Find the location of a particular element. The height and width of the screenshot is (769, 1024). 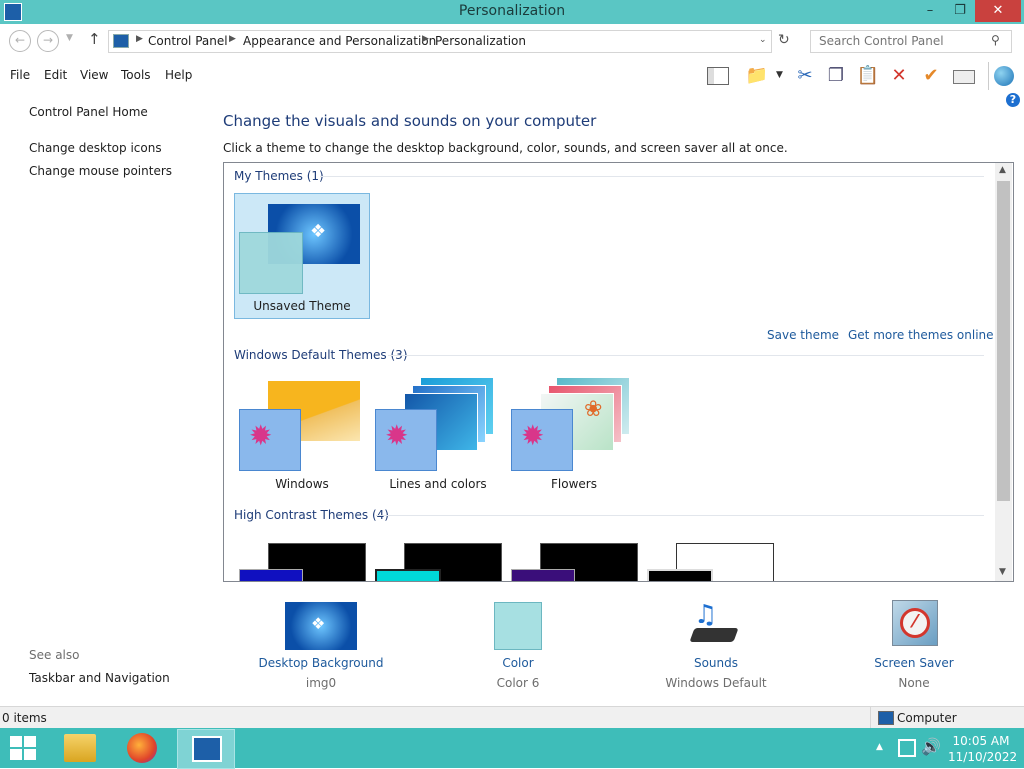

start-button is located at coordinates (24, 748).